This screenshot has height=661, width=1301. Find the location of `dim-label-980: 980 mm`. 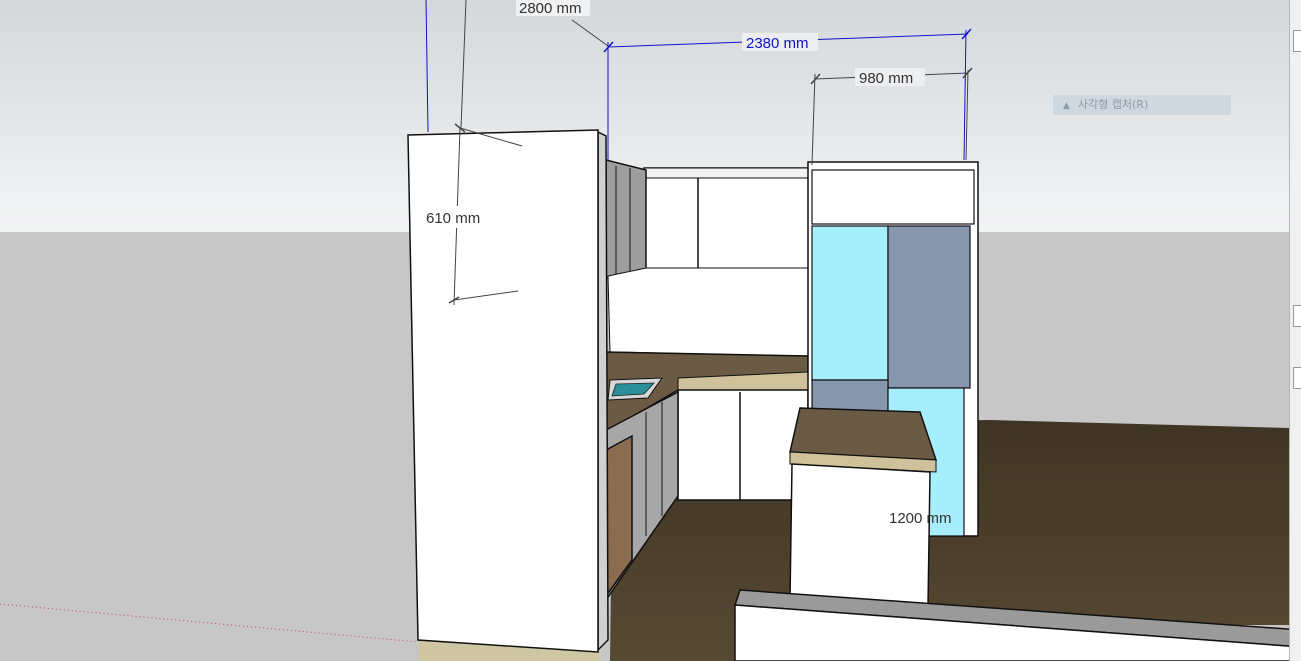

dim-label-980: 980 mm is located at coordinates (886, 78).